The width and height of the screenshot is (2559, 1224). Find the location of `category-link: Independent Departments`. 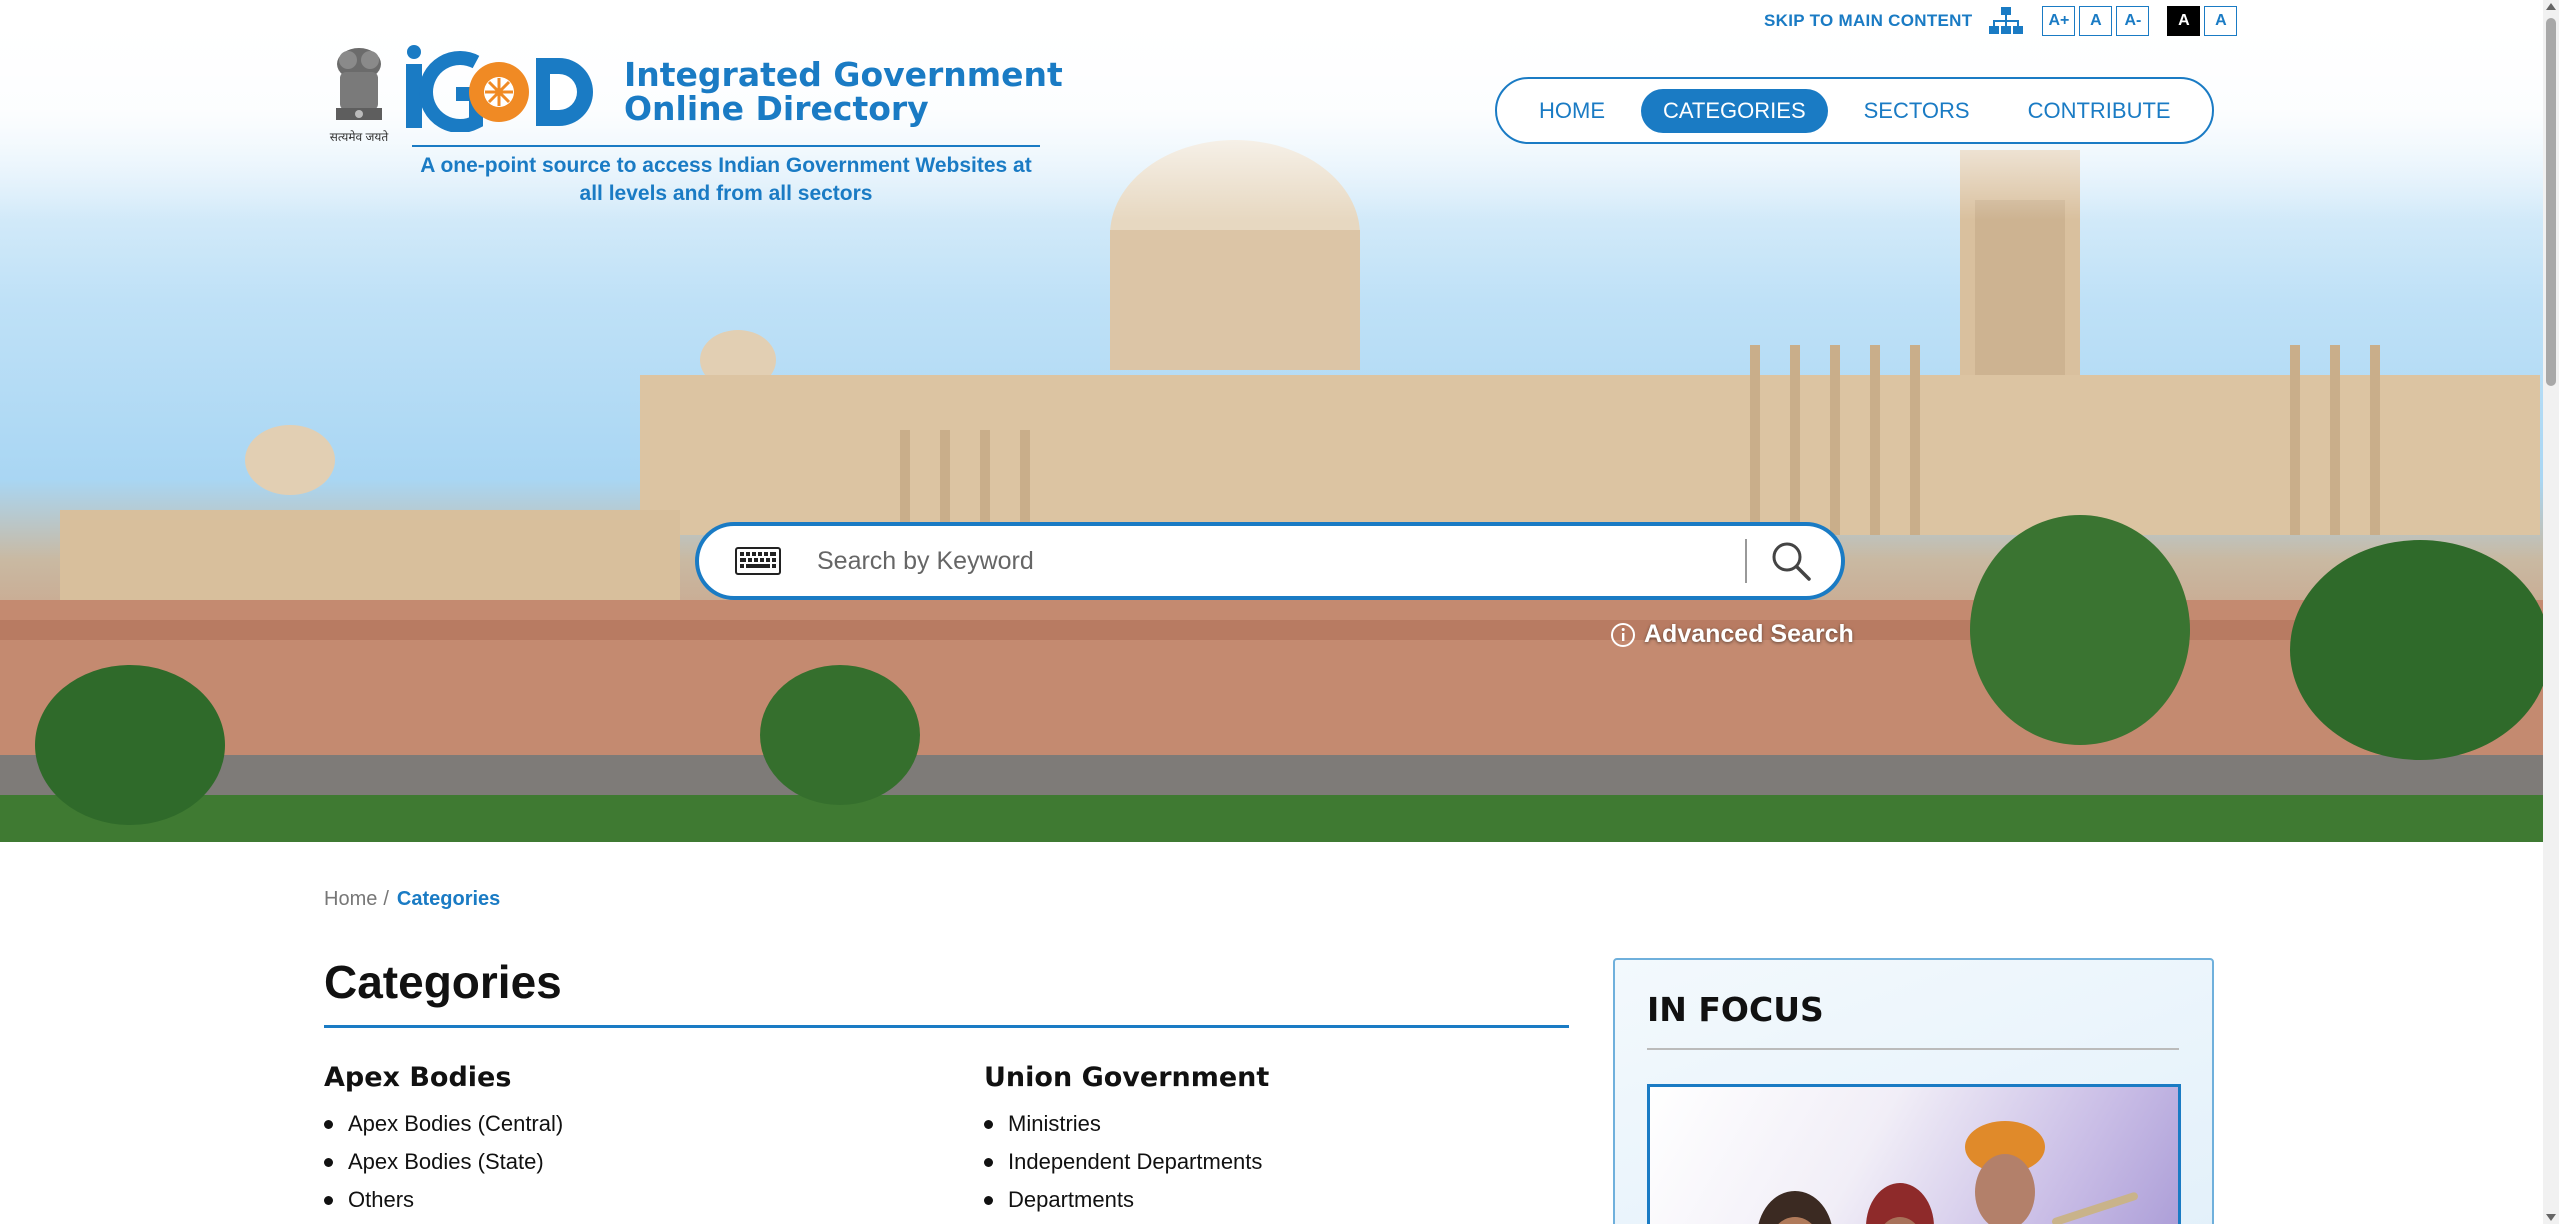

category-link: Independent Departments is located at coordinates (1126, 1162).